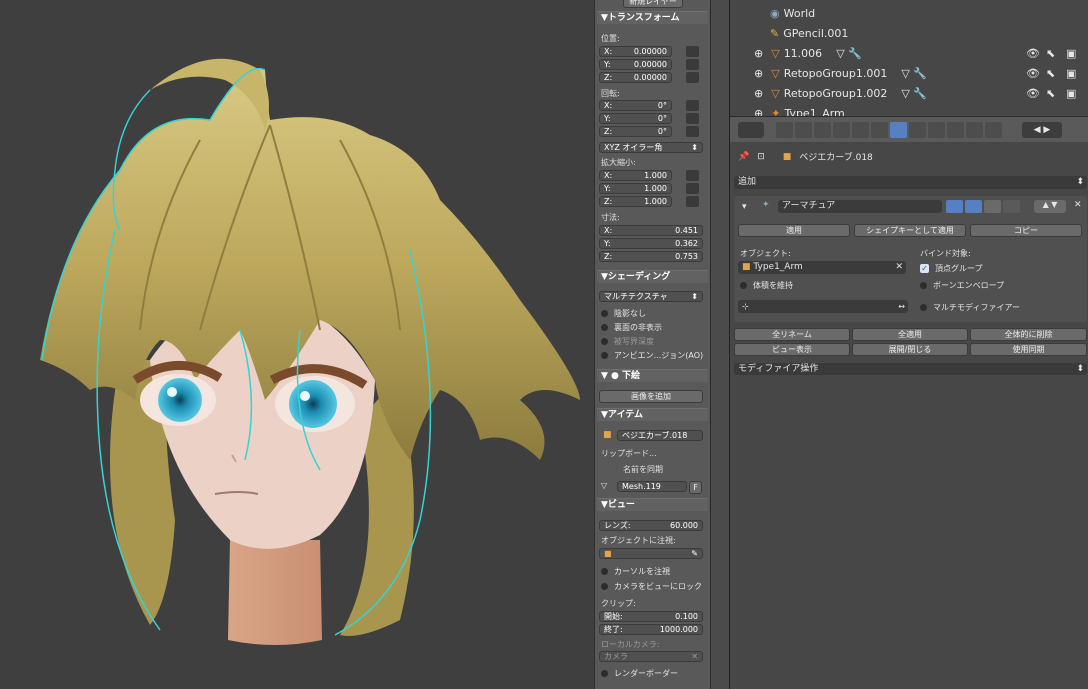 This screenshot has width=1088, height=689. Describe the element at coordinates (652, 17) in the screenshot. I see `transform-panel-header: ▼トランスフォーム` at that location.